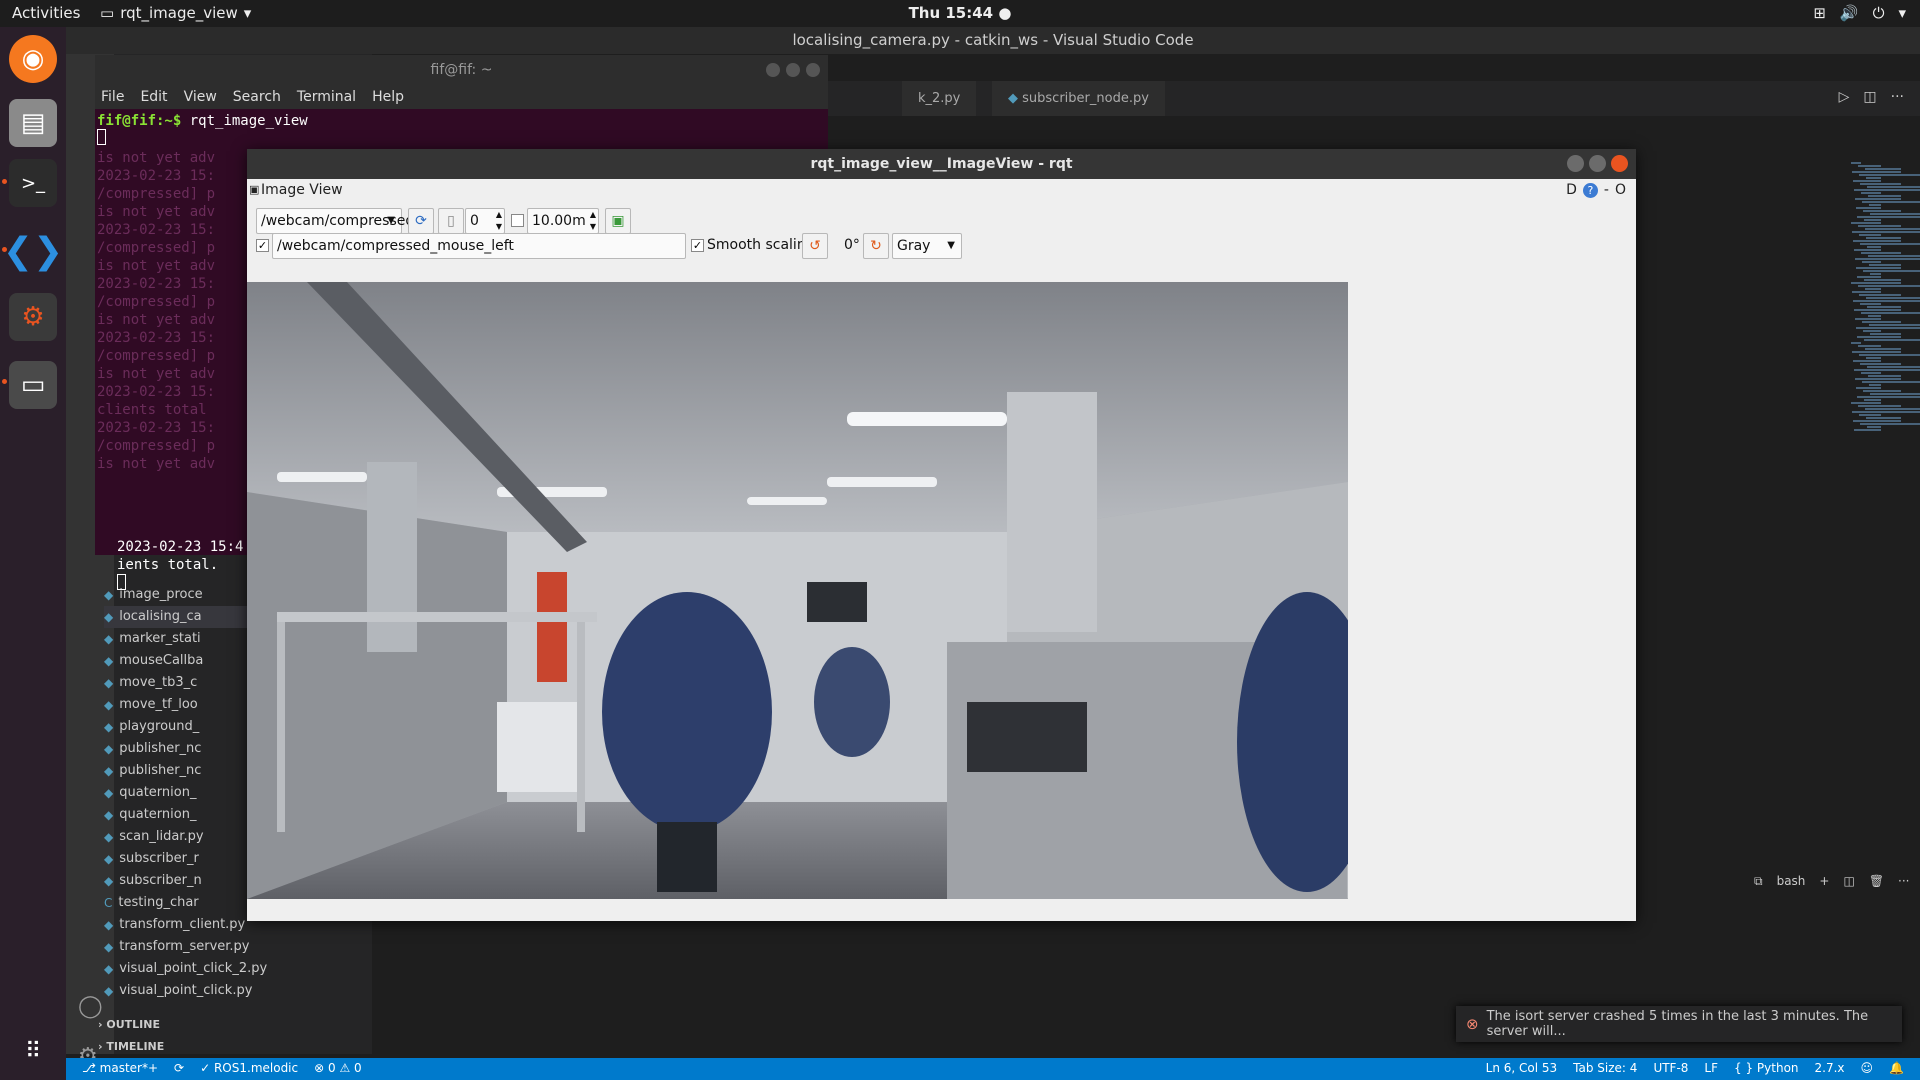  I want to click on file-name: mouseCallba, so click(161, 660).